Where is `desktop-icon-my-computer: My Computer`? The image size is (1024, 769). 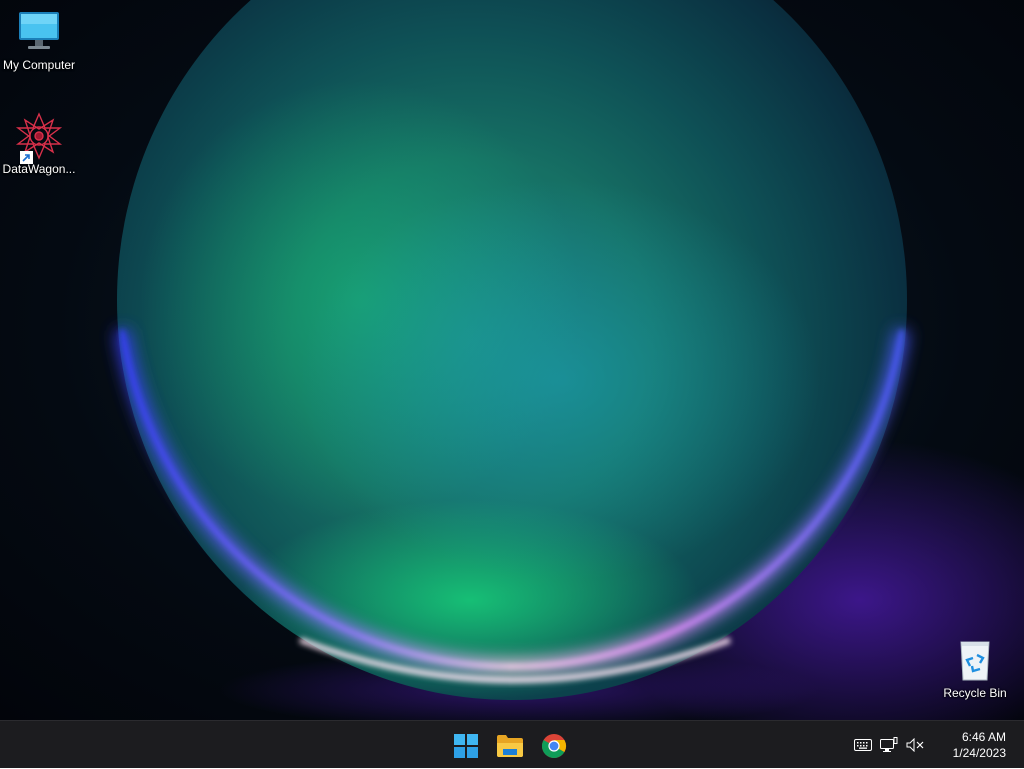 desktop-icon-my-computer: My Computer is located at coordinates (39, 40).